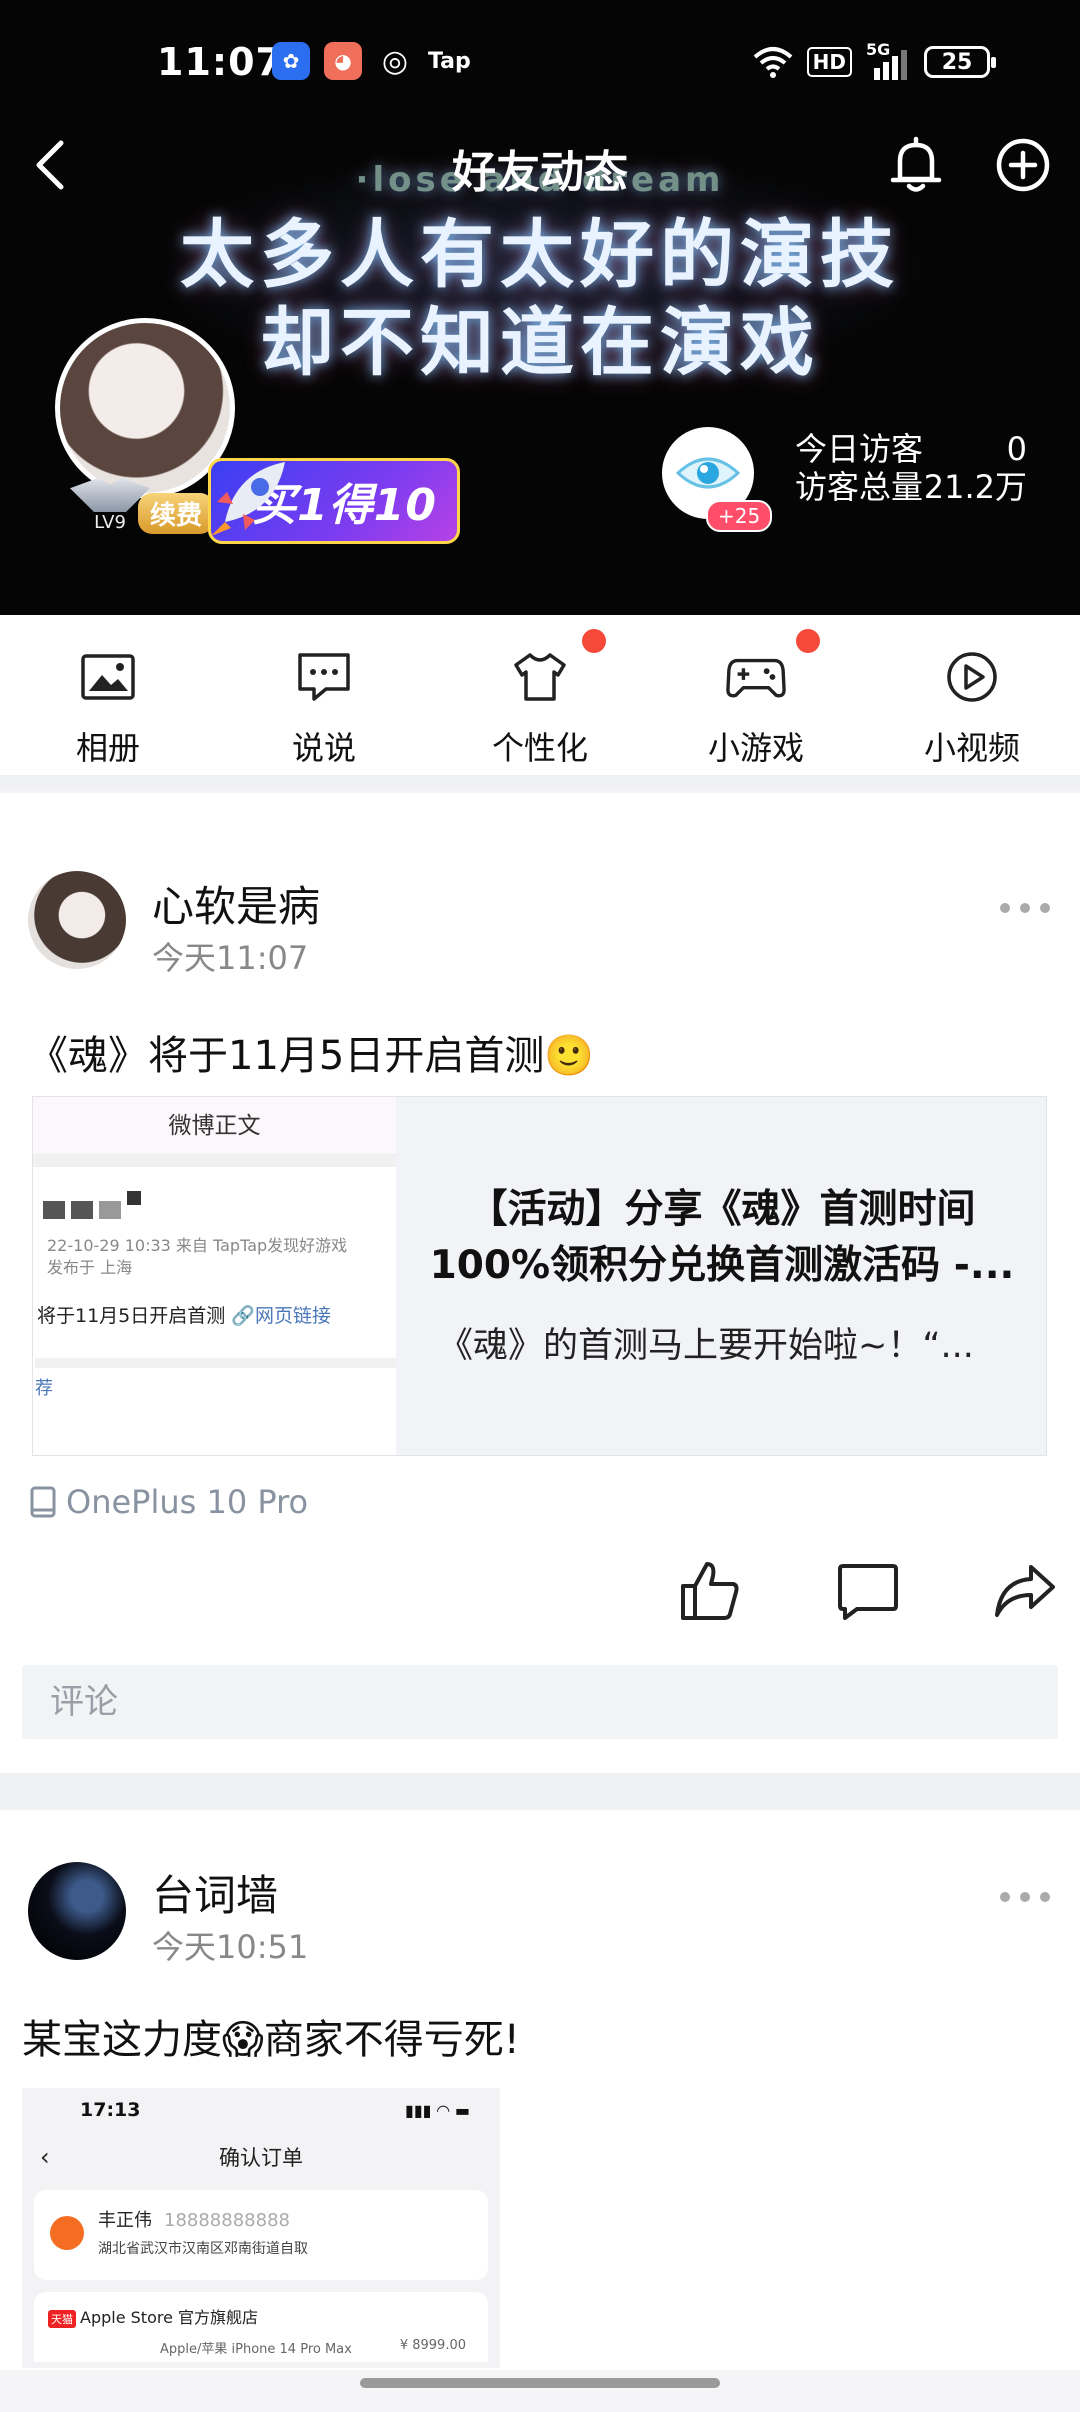  Describe the element at coordinates (540, 2383) in the screenshot. I see `home-indicator` at that location.